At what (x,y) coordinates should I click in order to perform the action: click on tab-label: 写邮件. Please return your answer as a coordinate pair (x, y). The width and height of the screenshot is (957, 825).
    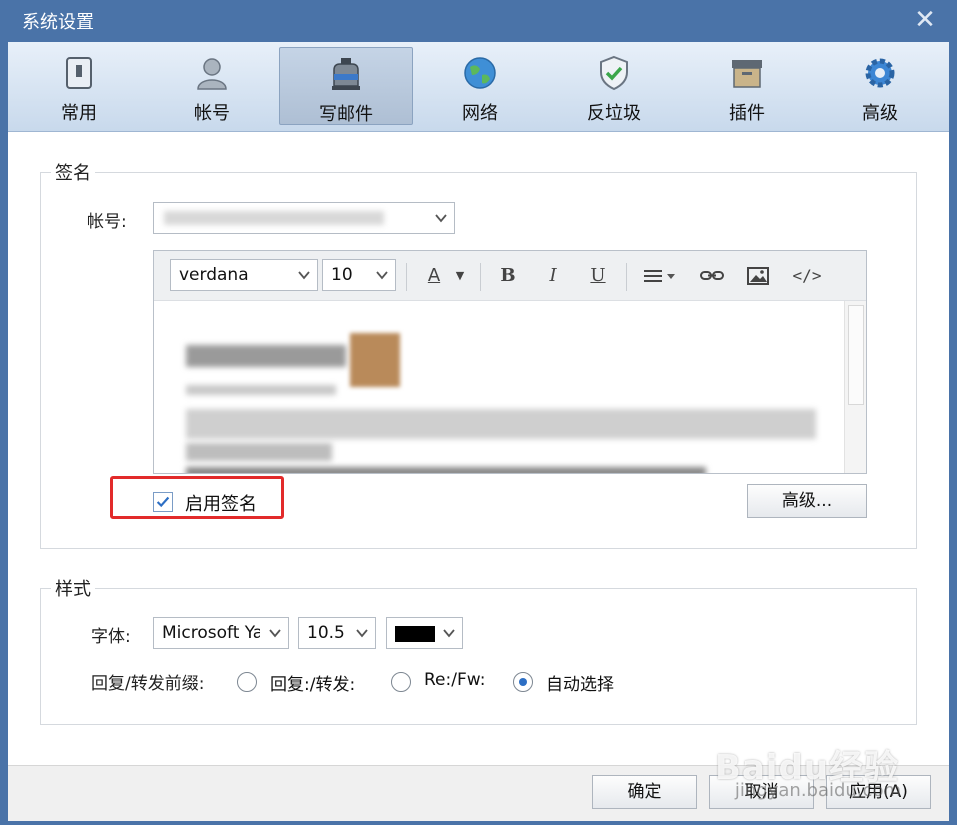
    Looking at the image, I should click on (346, 114).